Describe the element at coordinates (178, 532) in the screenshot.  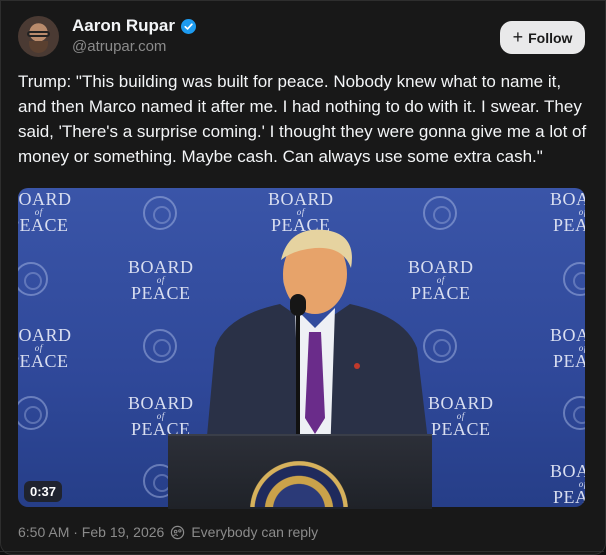
I see `everyone-reply-icon` at that location.